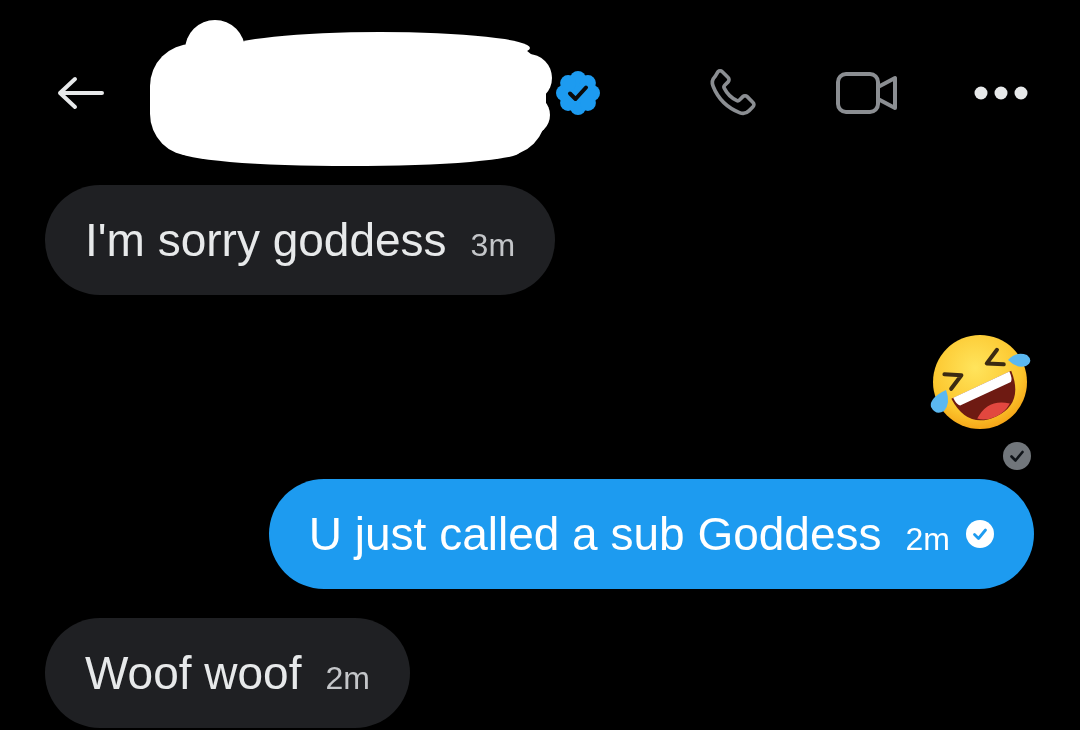 The height and width of the screenshot is (730, 1080). Describe the element at coordinates (266, 240) in the screenshot. I see `message-text: I'm sorry goddess` at that location.